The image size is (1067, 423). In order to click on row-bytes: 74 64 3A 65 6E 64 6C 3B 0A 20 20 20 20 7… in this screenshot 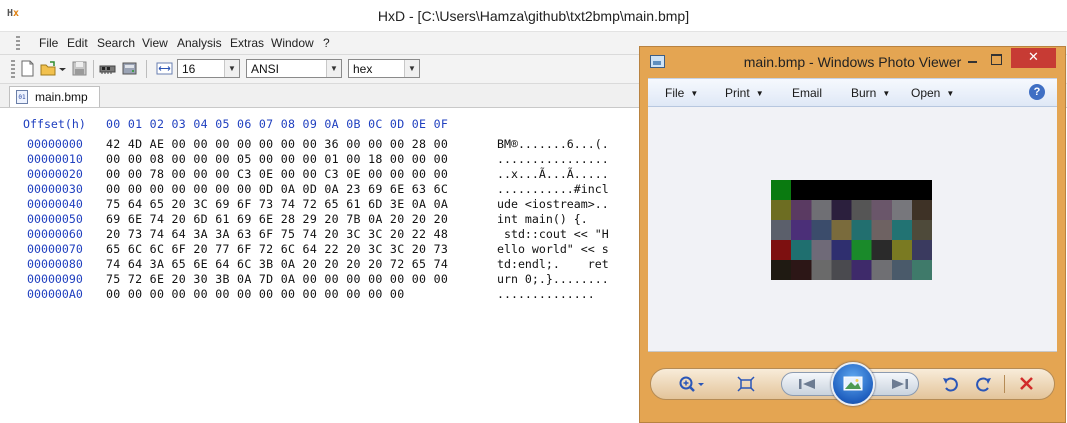, I will do `click(277, 264)`.